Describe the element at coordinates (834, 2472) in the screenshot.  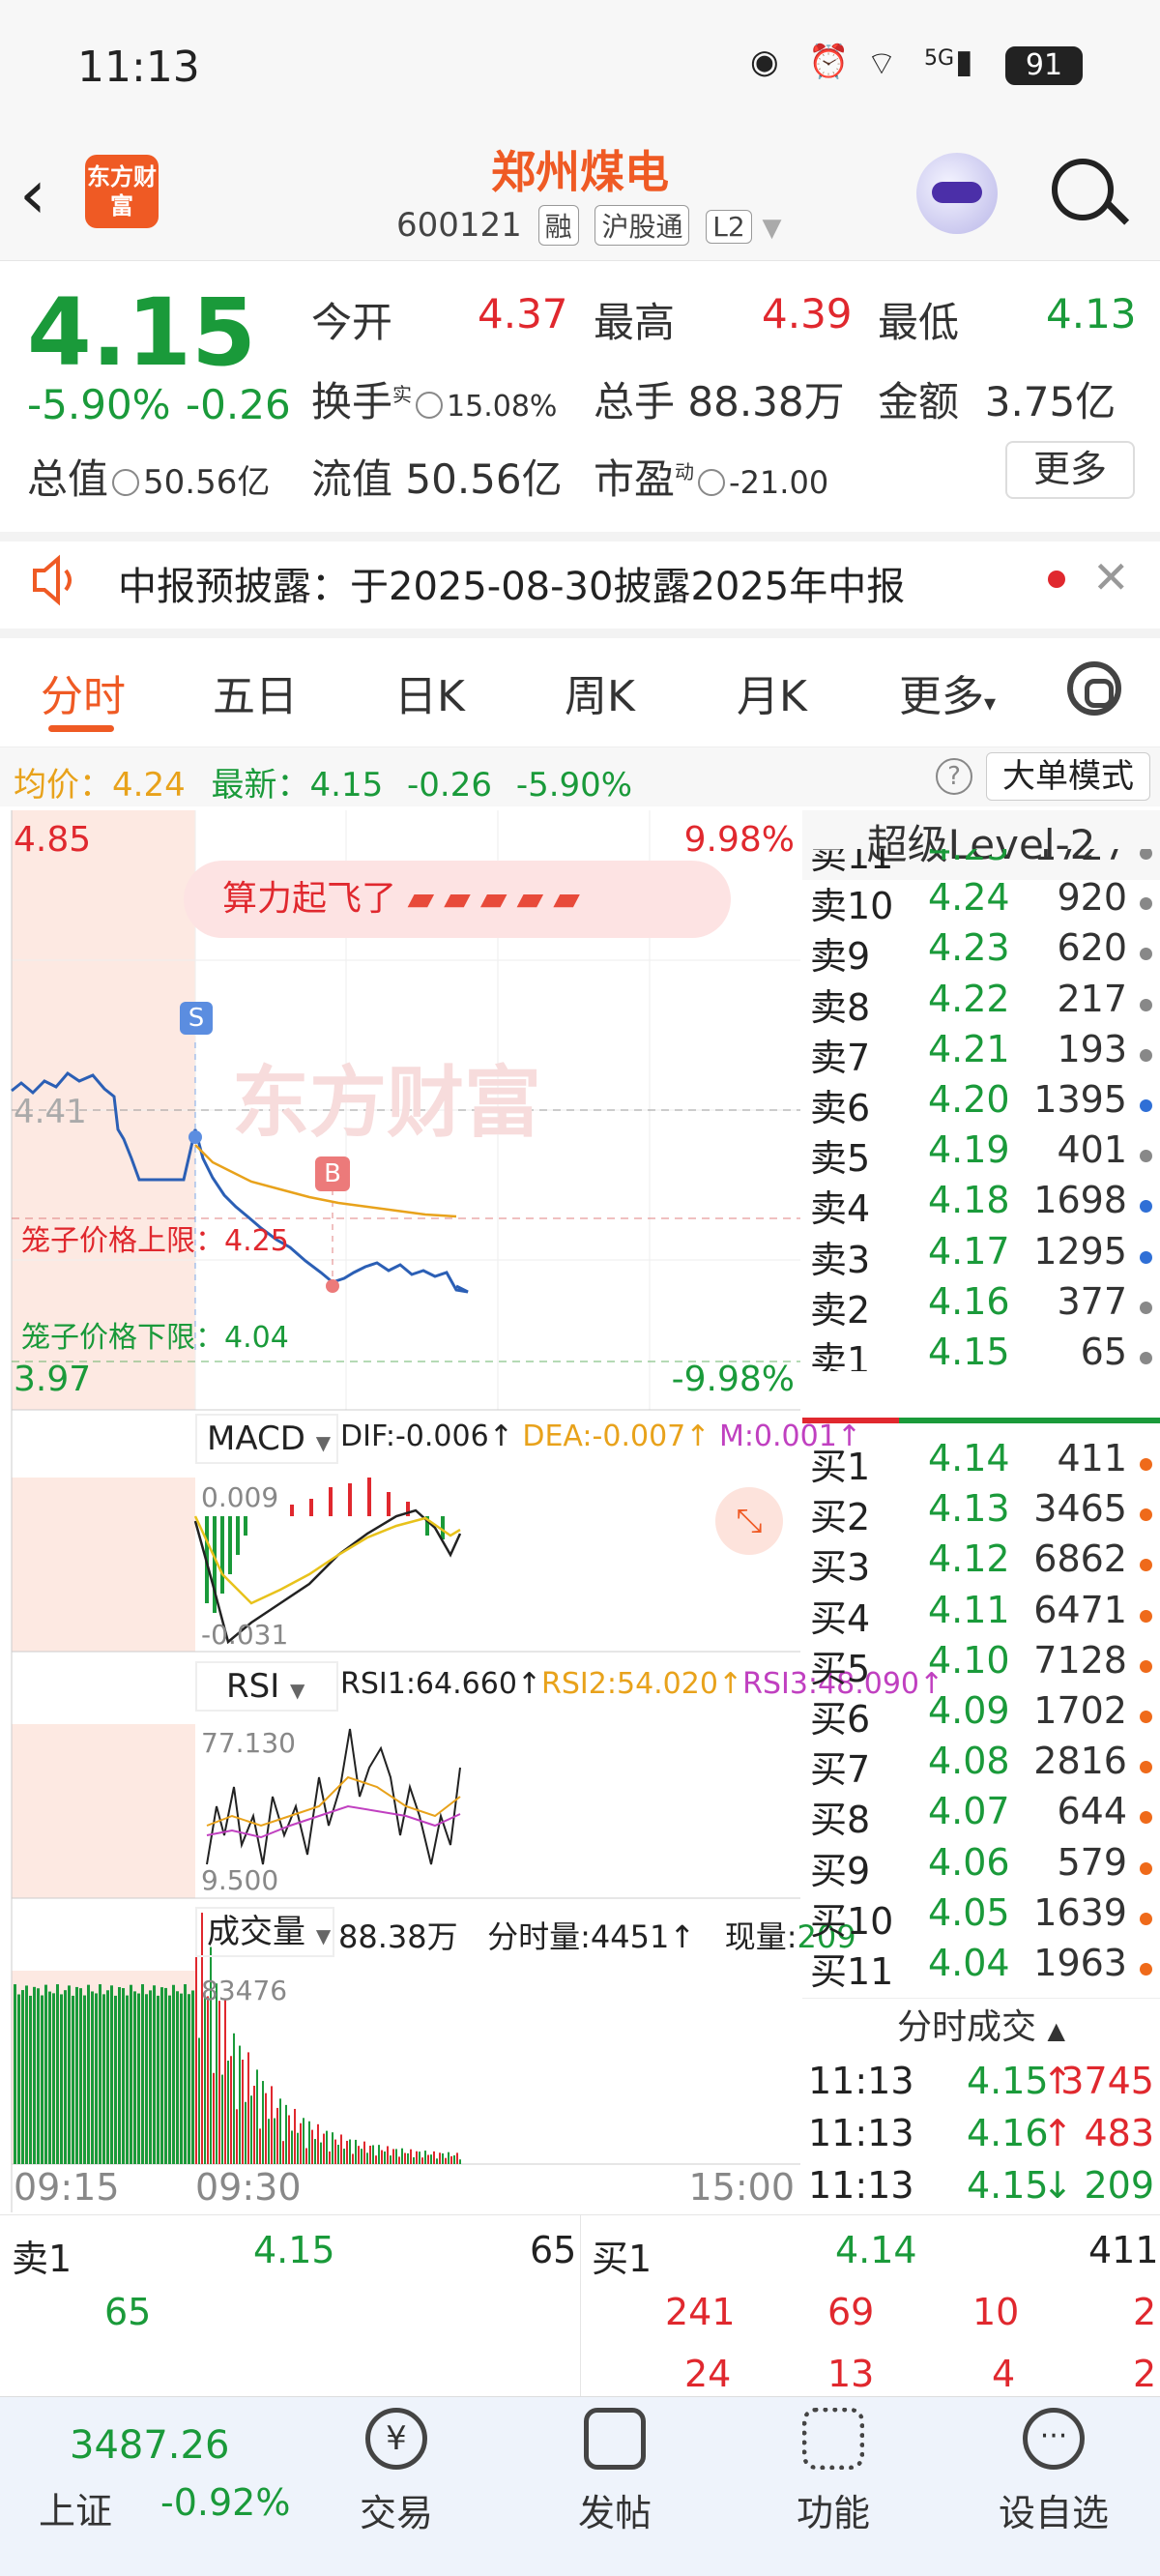
I see `nav-functions: 功能` at that location.